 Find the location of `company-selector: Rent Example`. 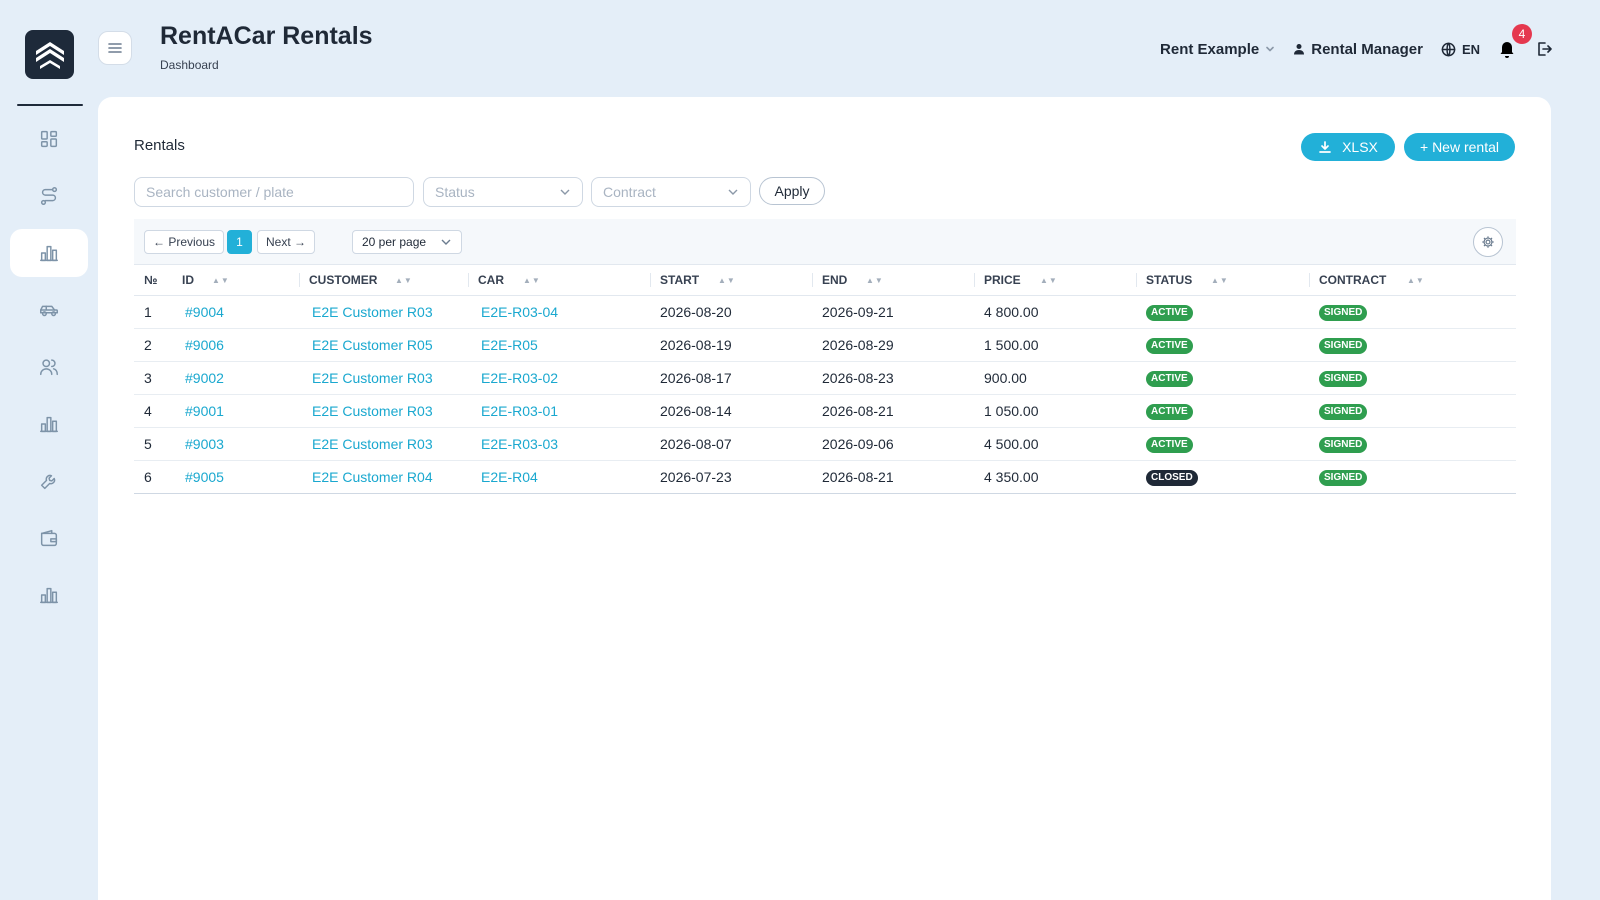

company-selector: Rent Example is located at coordinates (1217, 49).